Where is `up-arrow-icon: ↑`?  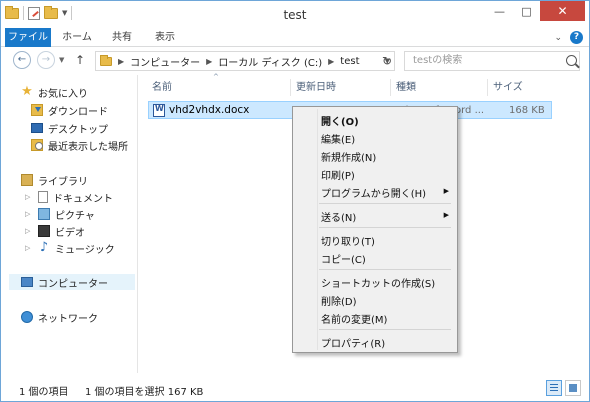
up-arrow-icon: ↑ is located at coordinates (80, 60).